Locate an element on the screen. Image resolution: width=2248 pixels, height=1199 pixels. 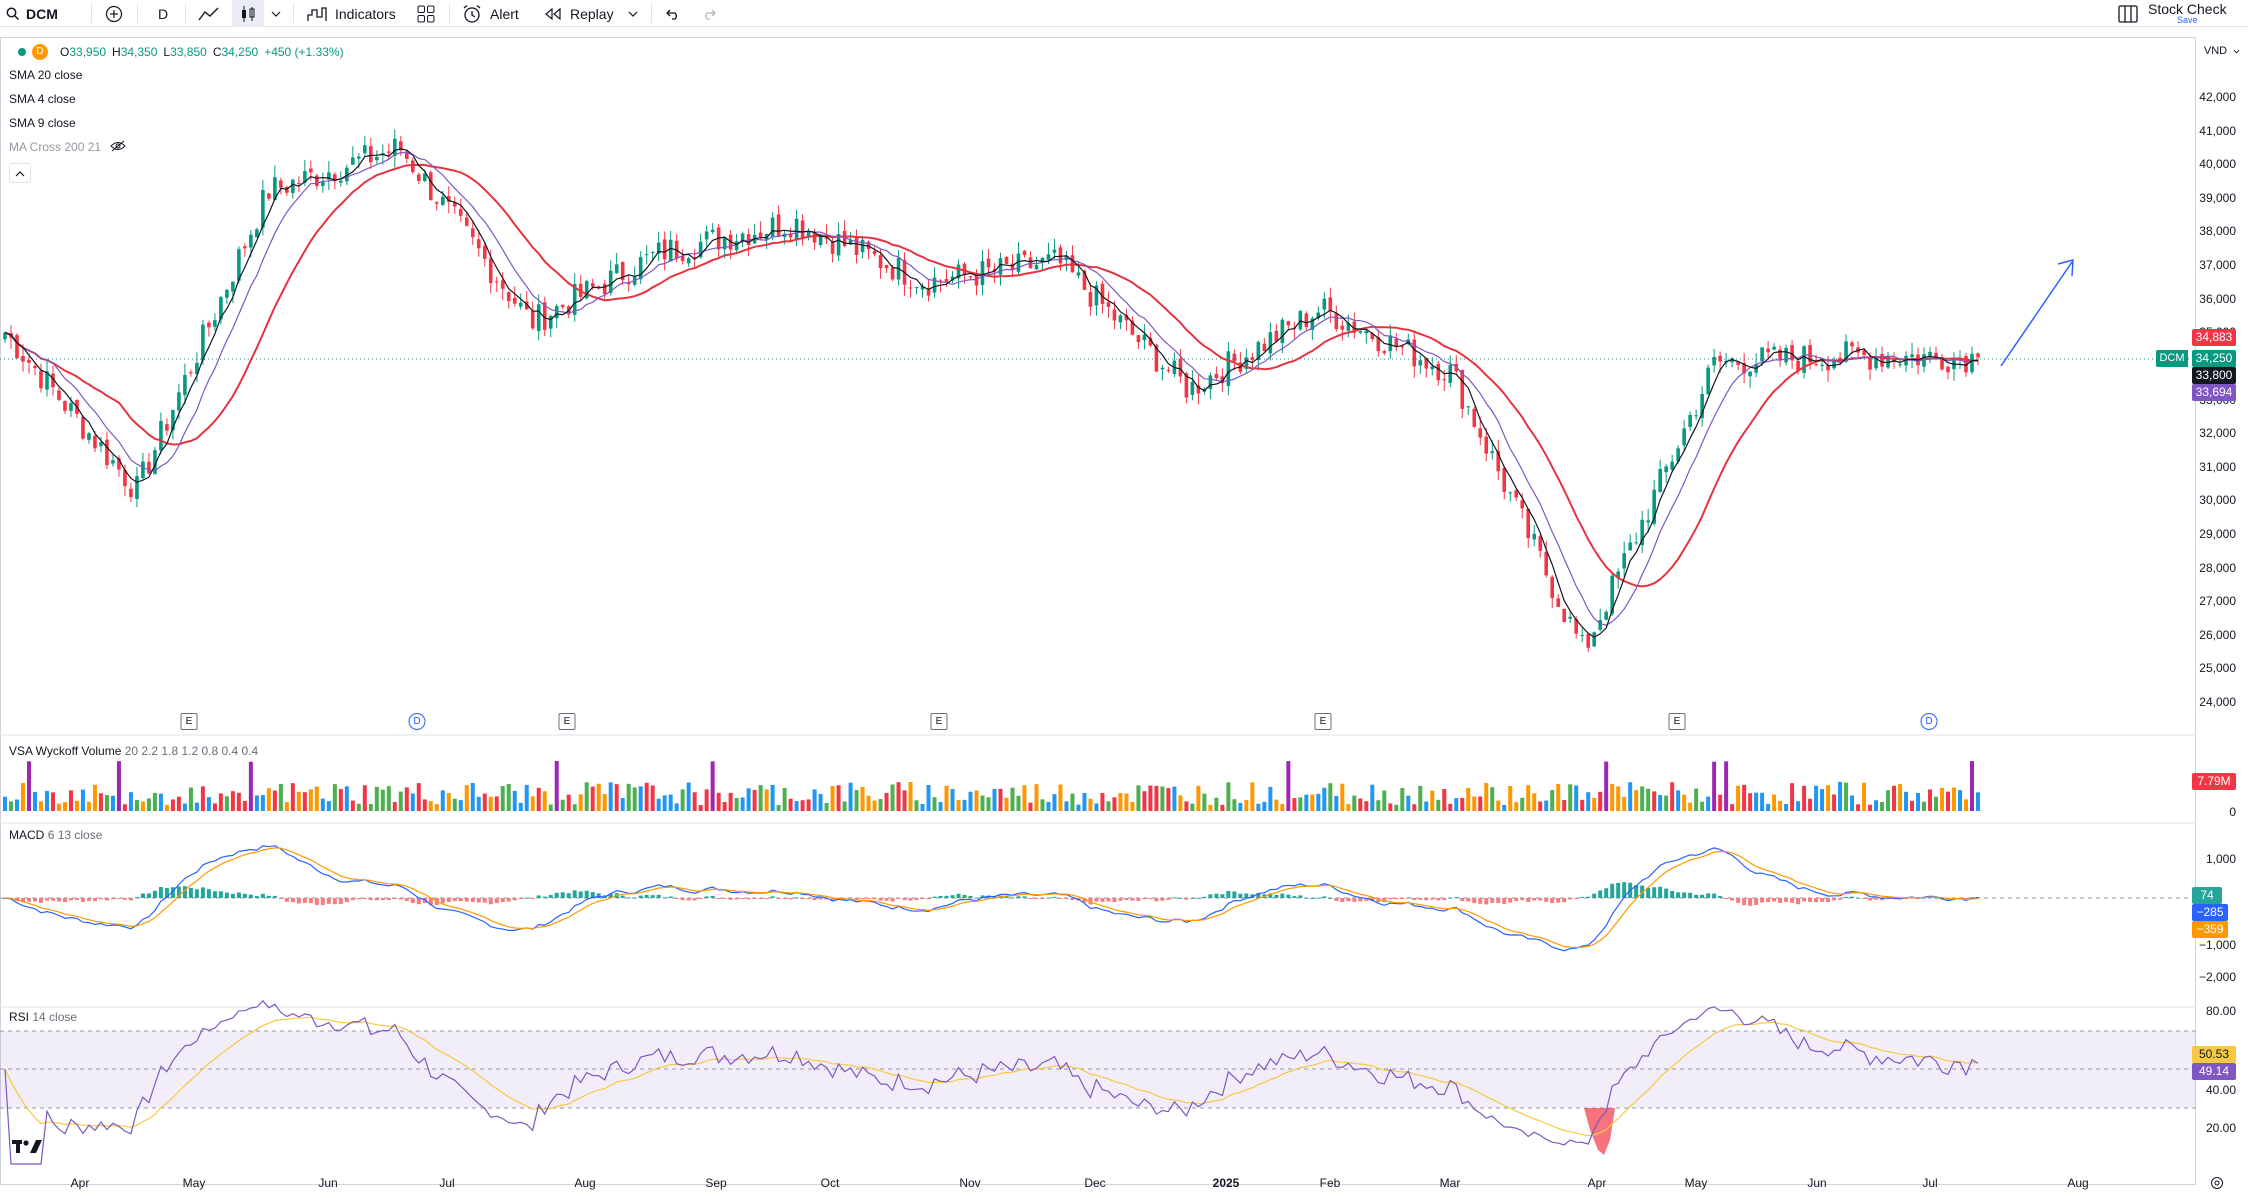
macd-args: 6 13 close is located at coordinates (75, 835).